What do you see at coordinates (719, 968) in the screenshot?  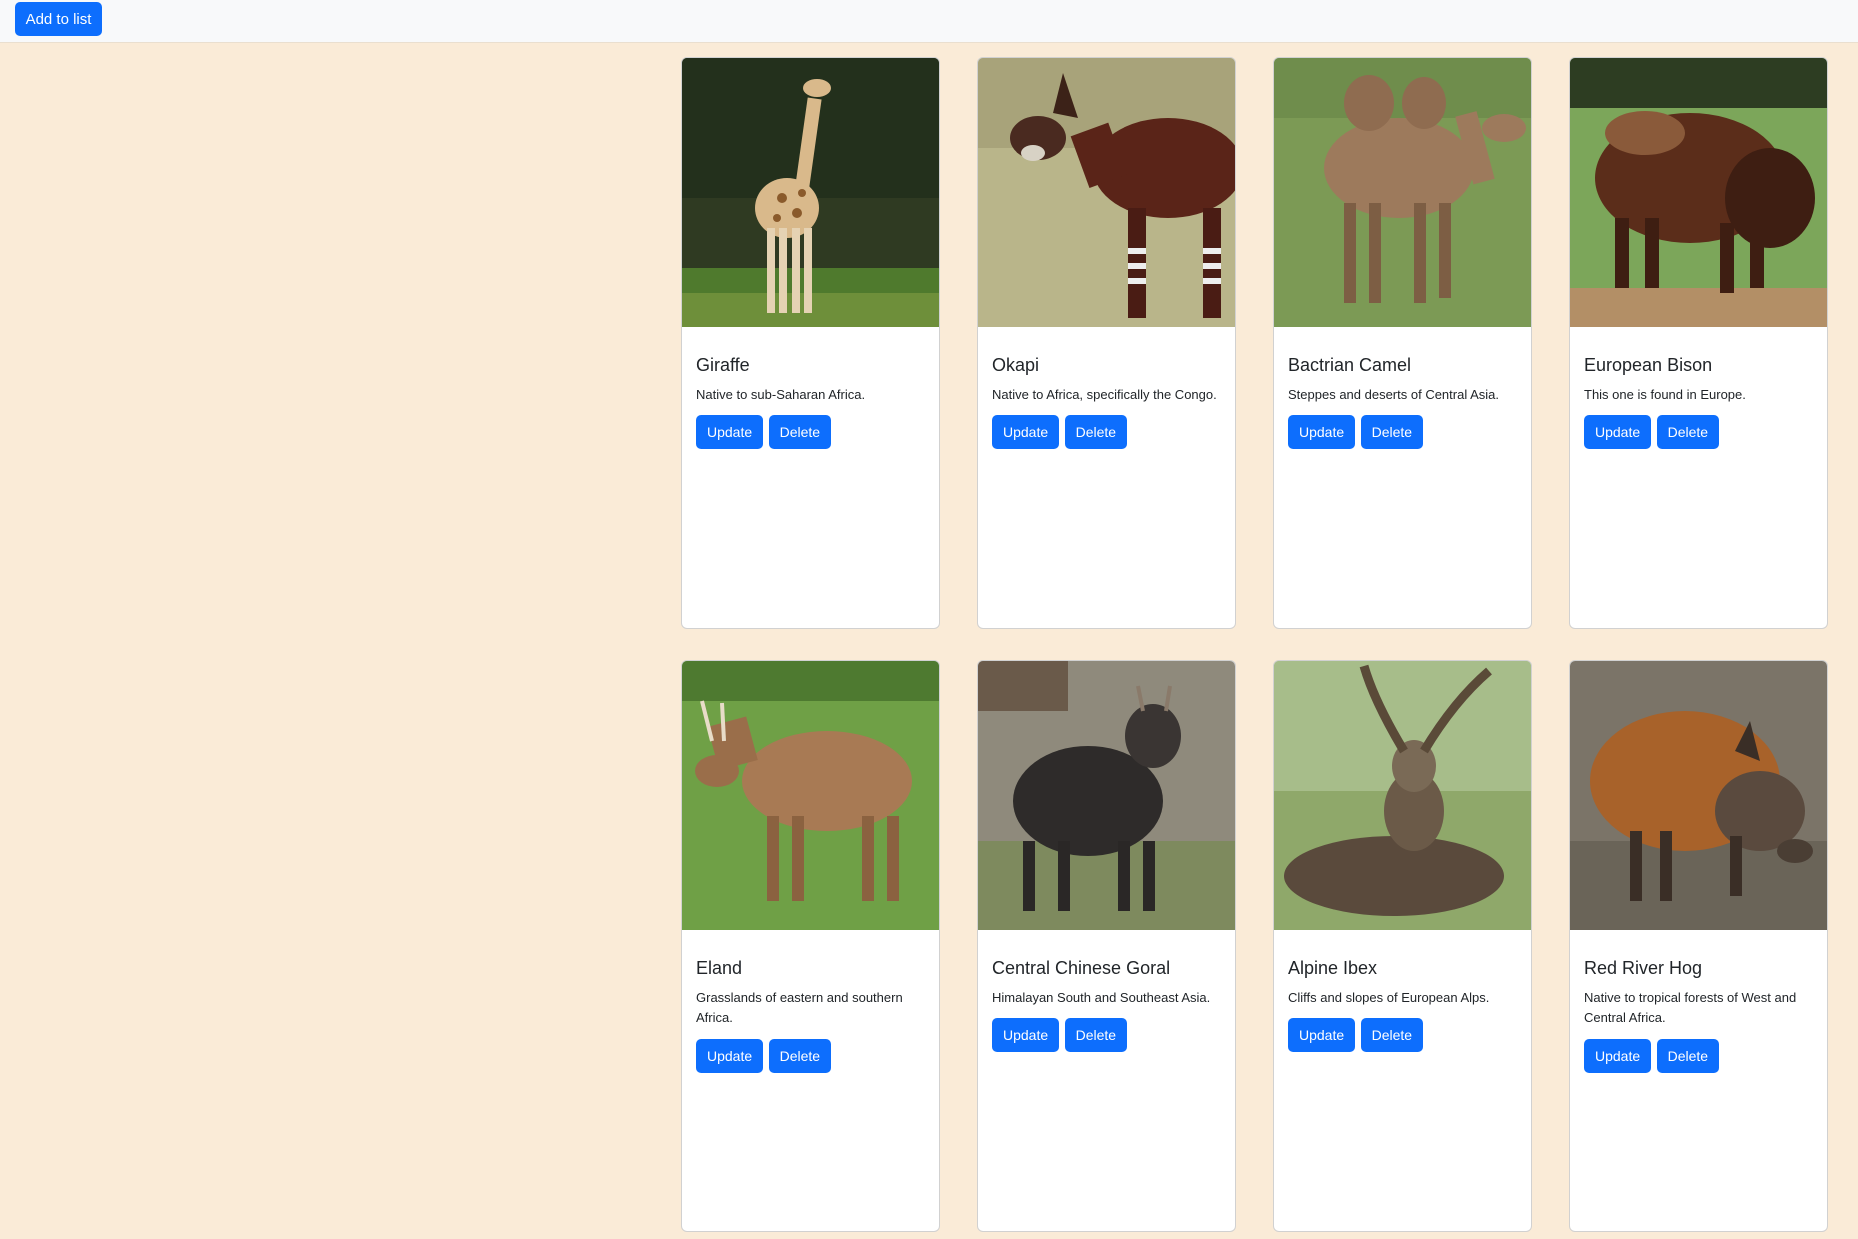 I see `card-title: Eland` at bounding box center [719, 968].